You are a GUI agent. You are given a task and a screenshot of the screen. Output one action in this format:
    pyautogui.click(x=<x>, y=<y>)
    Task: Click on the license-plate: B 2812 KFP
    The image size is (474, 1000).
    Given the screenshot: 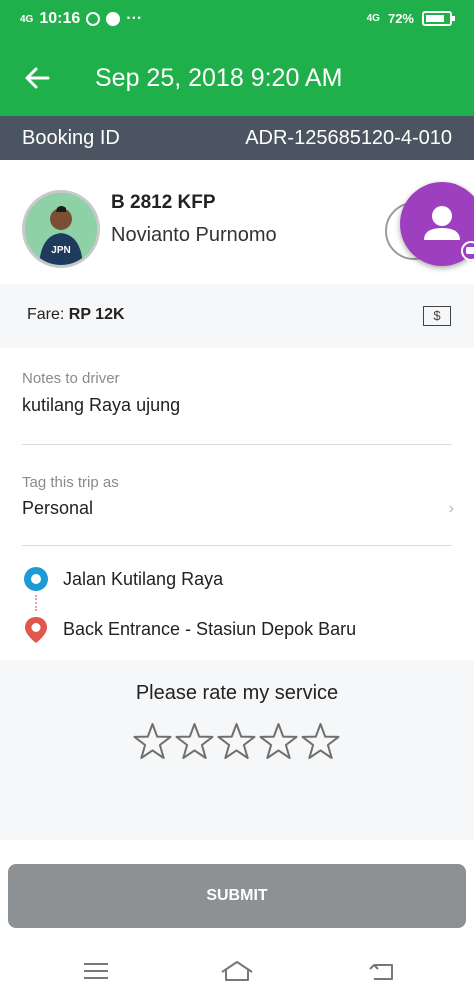 What is the action you would take?
    pyautogui.click(x=163, y=202)
    